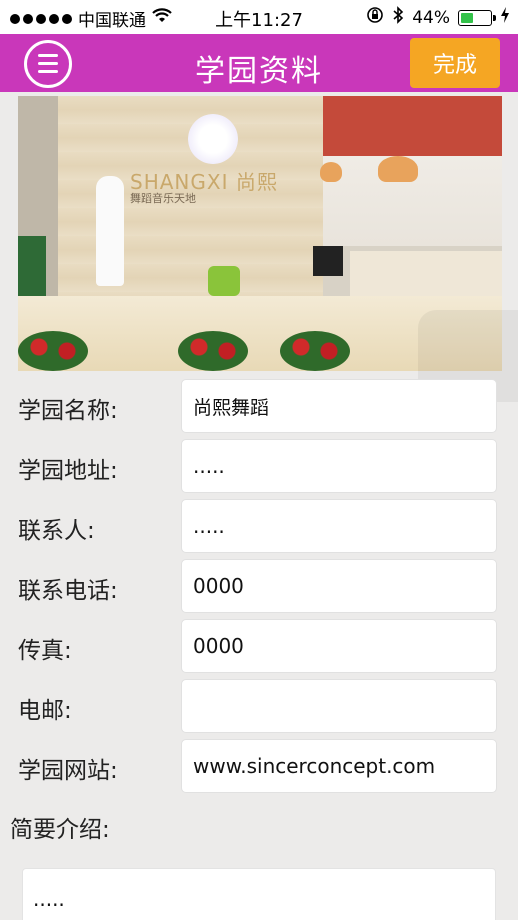 This screenshot has height=920, width=518. I want to click on form-row-website: 学园网站: www.sincerconcept.com, so click(259, 768).